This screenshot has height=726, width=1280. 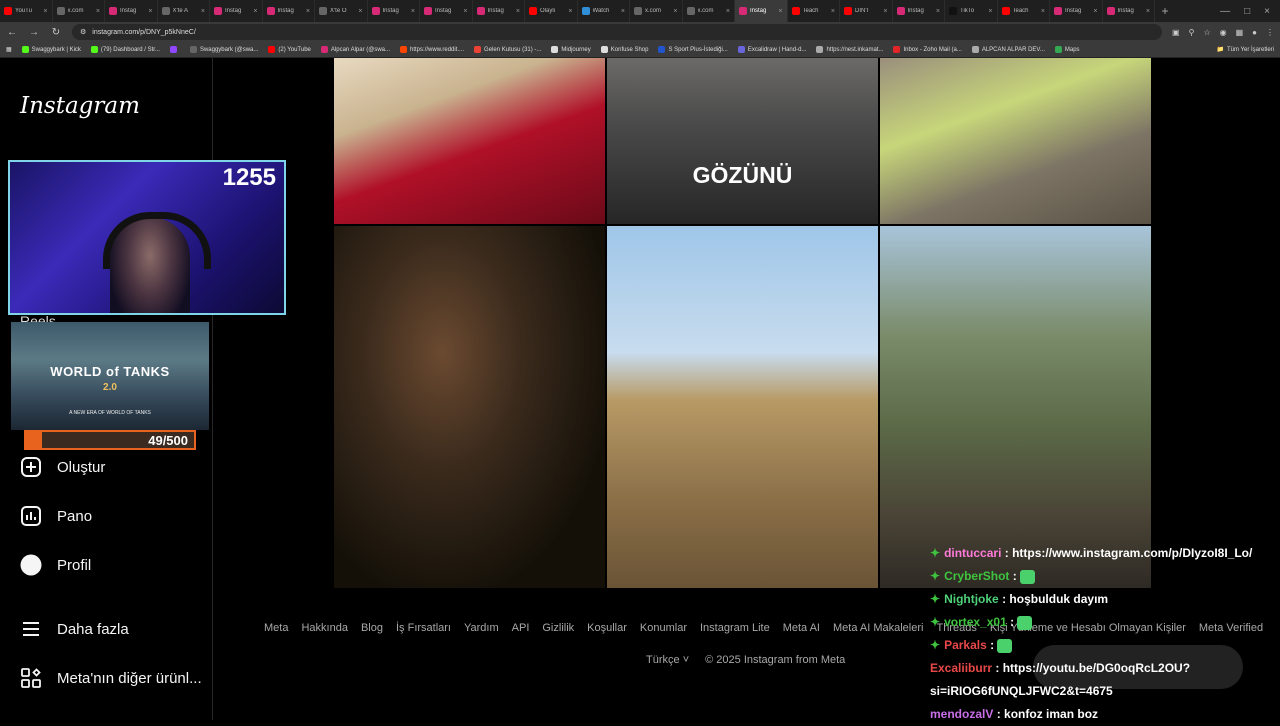 What do you see at coordinates (971, 599) in the screenshot?
I see `chat-username: Nightjoke` at bounding box center [971, 599].